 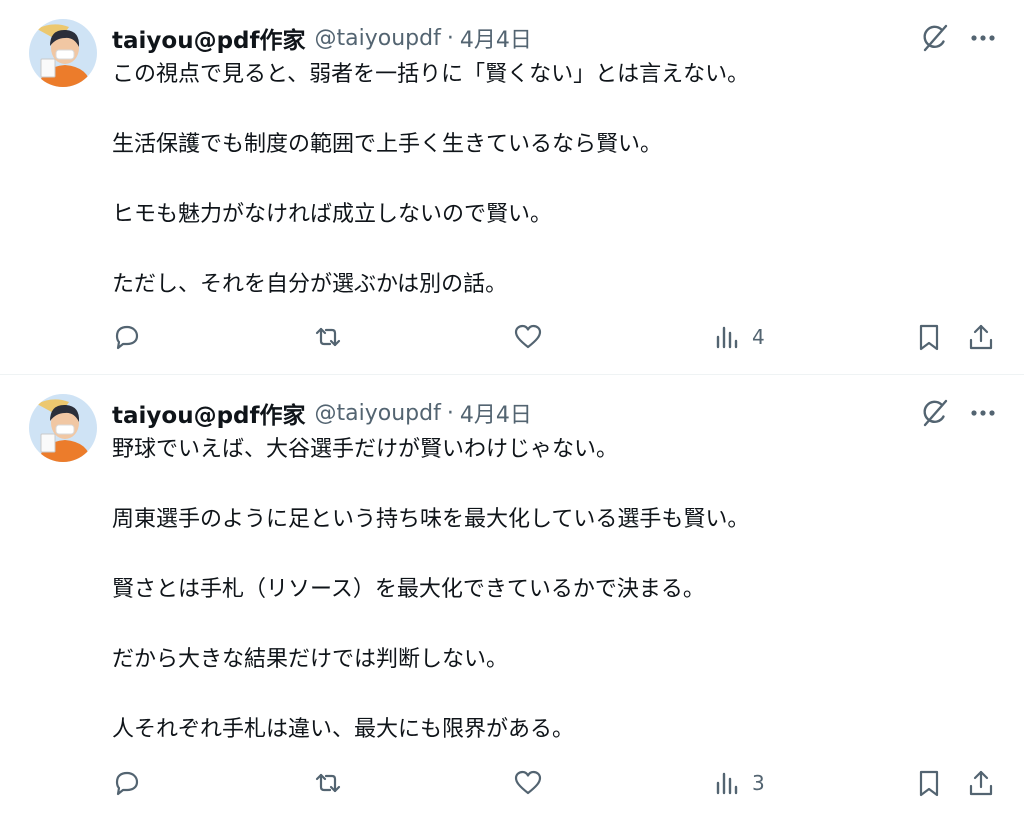 What do you see at coordinates (332, 214) in the screenshot?
I see `tweet-line: ヒモも魅力がなければ成立しないので賢い。` at bounding box center [332, 214].